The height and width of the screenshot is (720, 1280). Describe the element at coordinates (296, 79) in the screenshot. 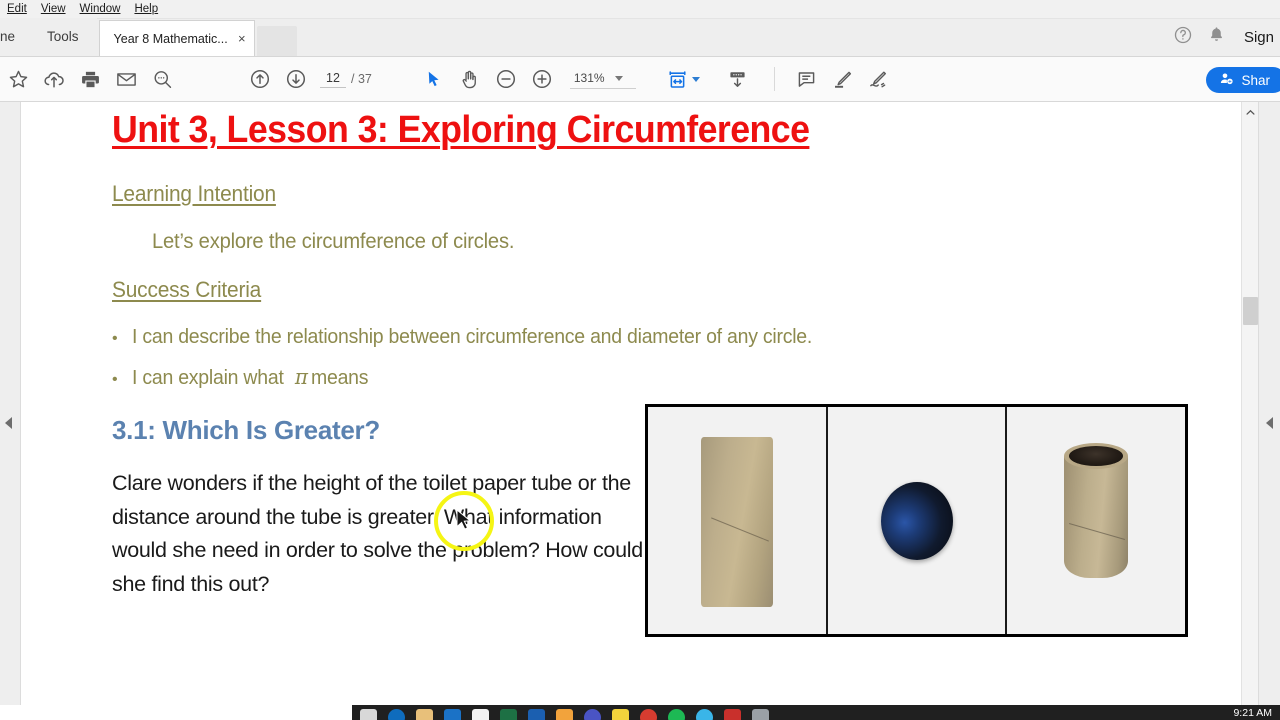

I see `page-down-icon` at that location.